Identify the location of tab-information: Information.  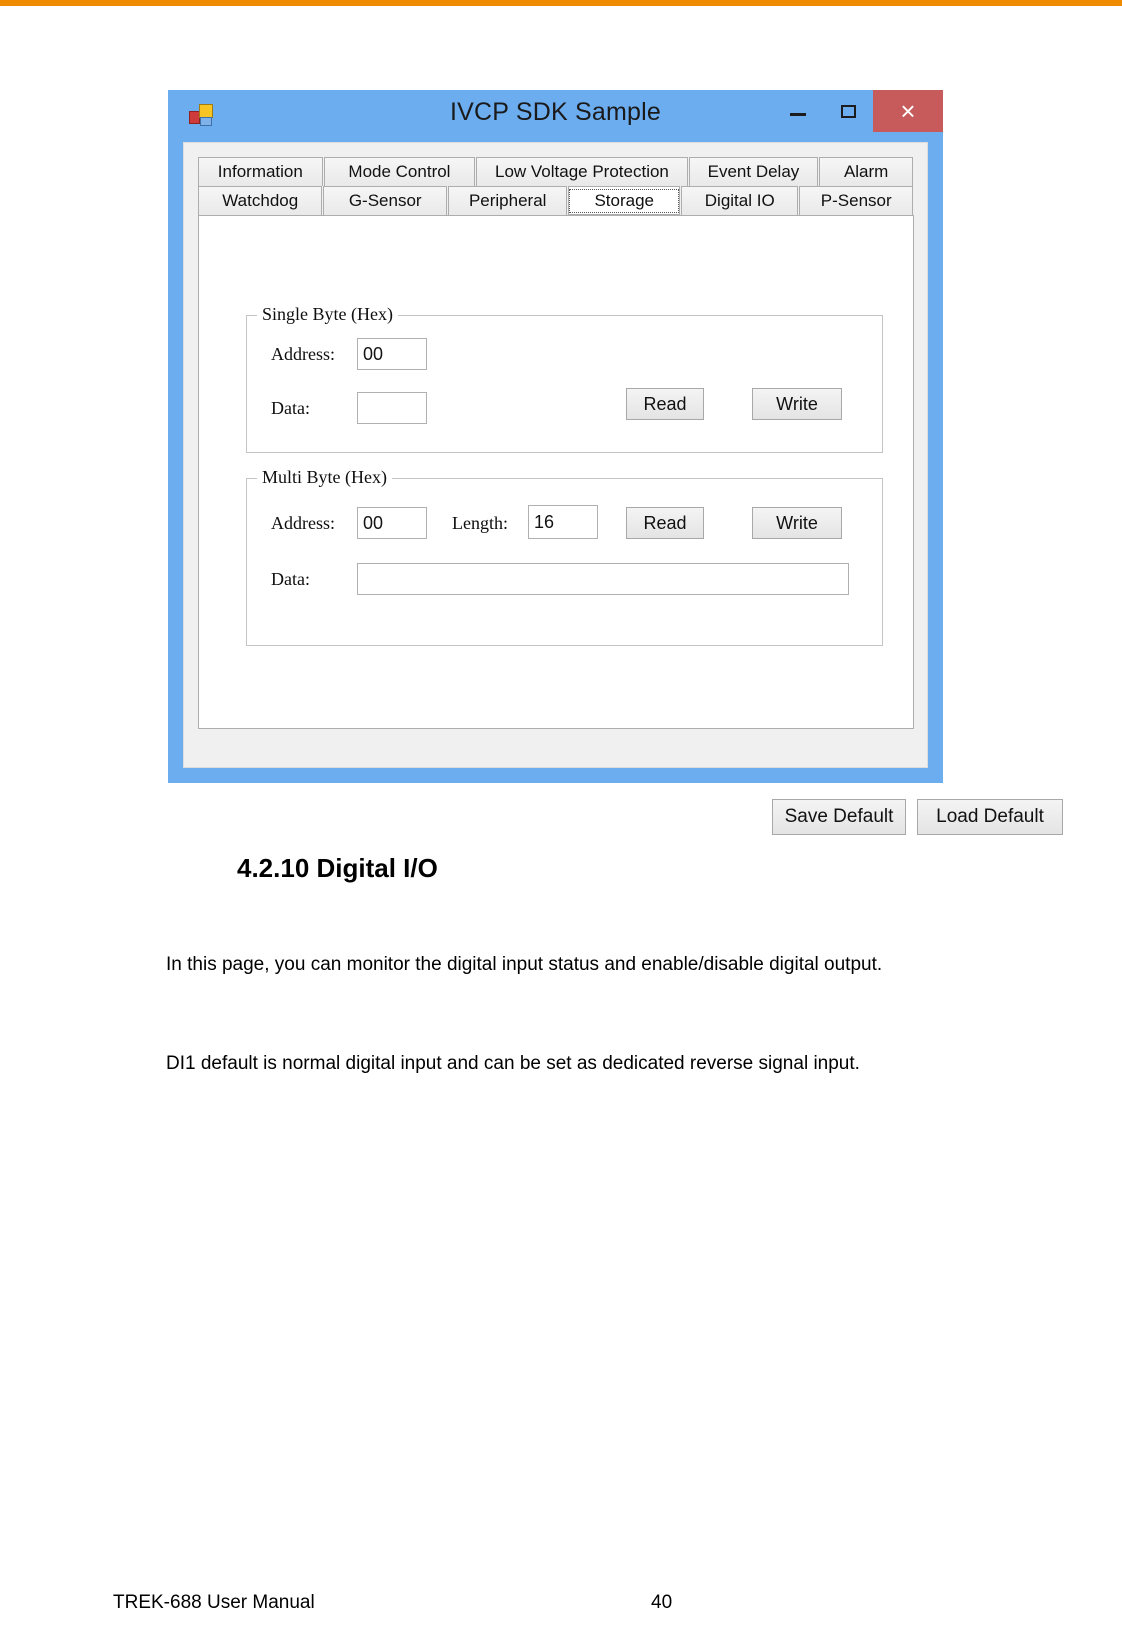
(260, 171).